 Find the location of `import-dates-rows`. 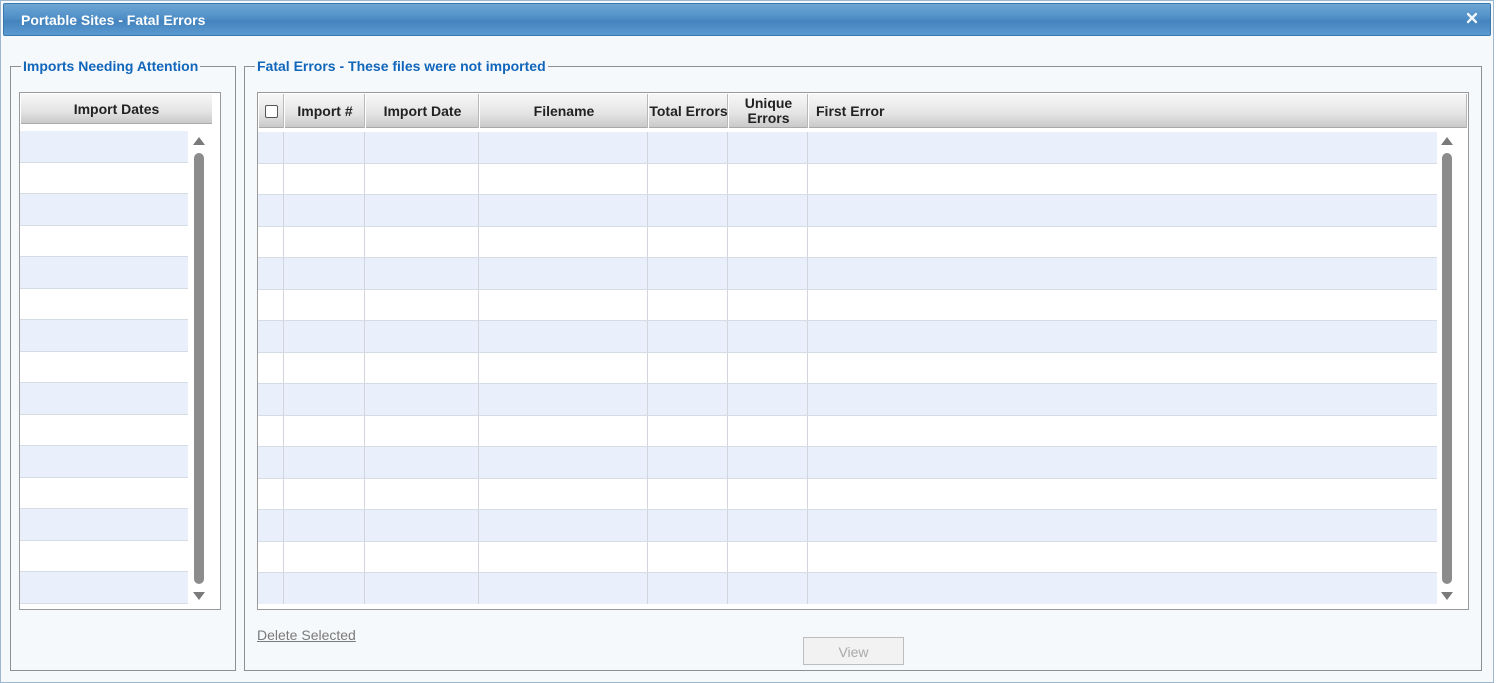

import-dates-rows is located at coordinates (104, 367).